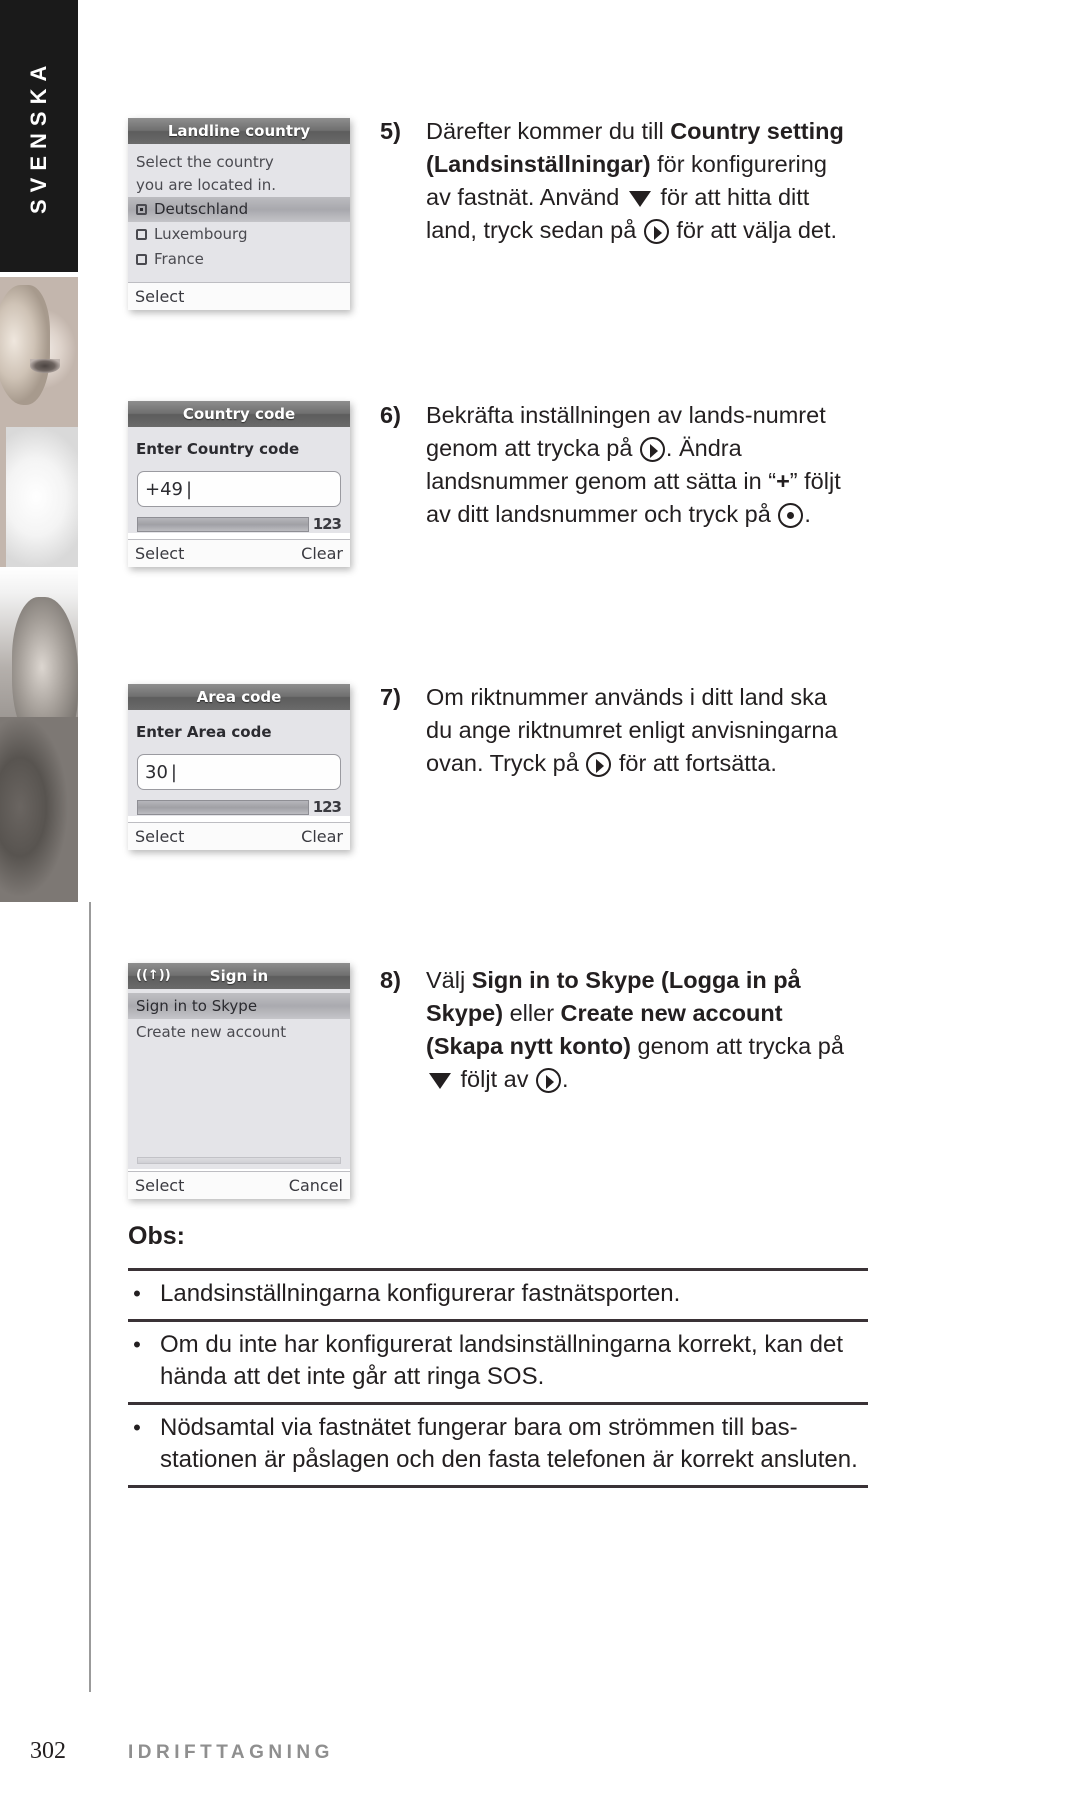 The image size is (1080, 1798). I want to click on country-option-luxembourg: Luxembourg, so click(239, 234).